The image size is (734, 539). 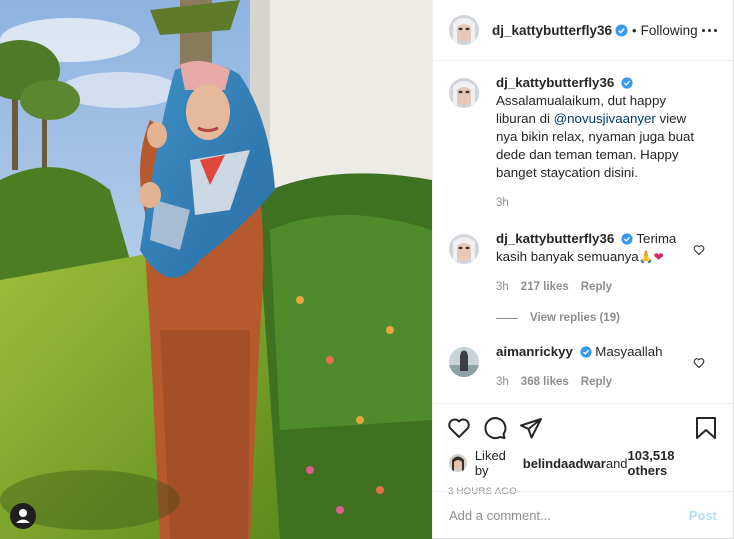 I want to click on comment-username: dj_kattybutterfly36, so click(x=555, y=238).